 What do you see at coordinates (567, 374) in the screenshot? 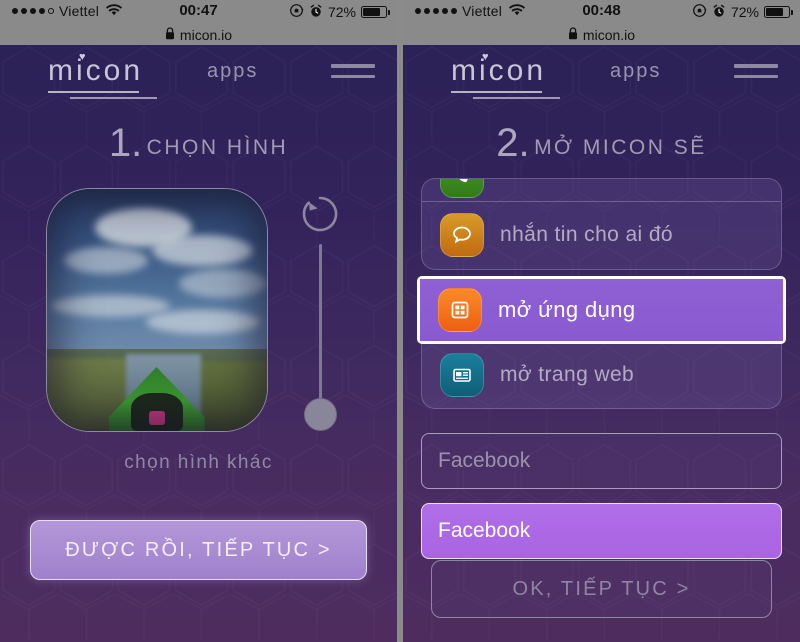
I see `list-item-label: mở trang web` at bounding box center [567, 374].